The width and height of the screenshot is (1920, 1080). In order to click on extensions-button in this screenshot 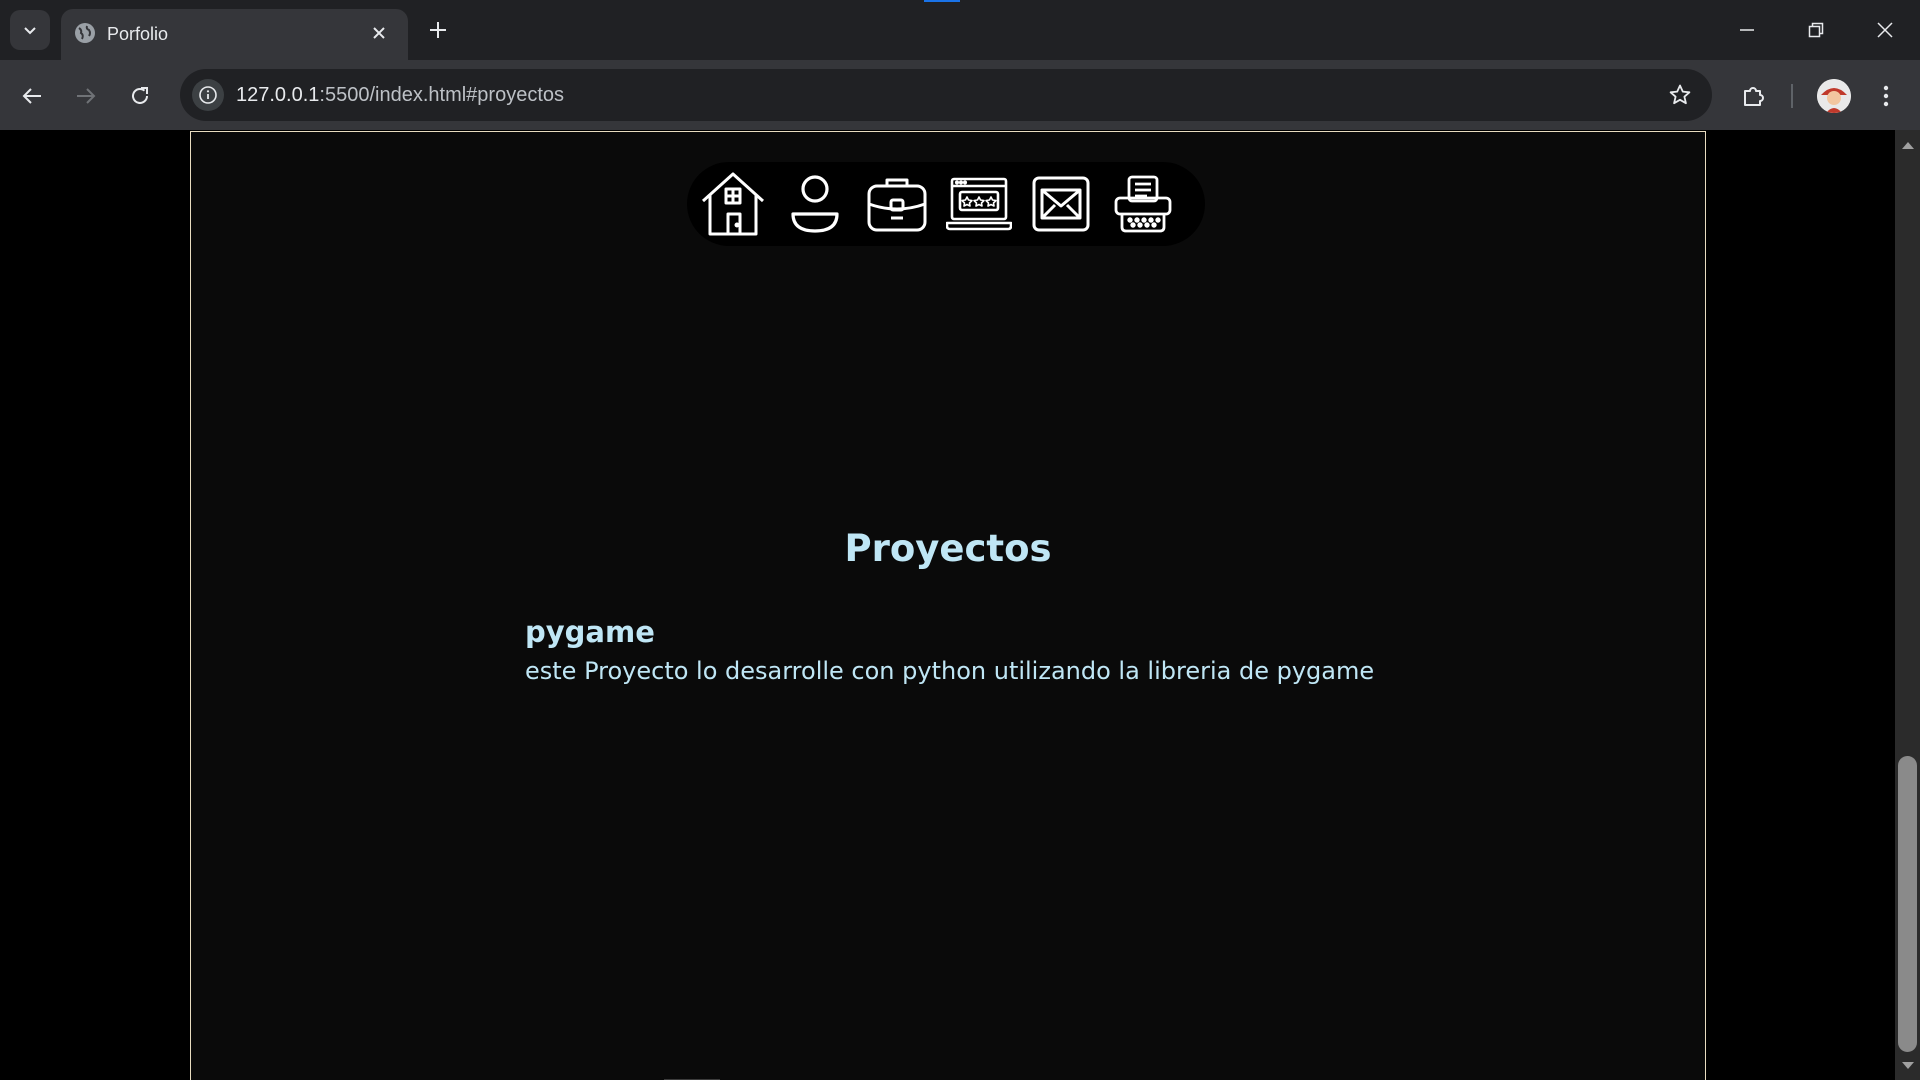, I will do `click(1754, 96)`.